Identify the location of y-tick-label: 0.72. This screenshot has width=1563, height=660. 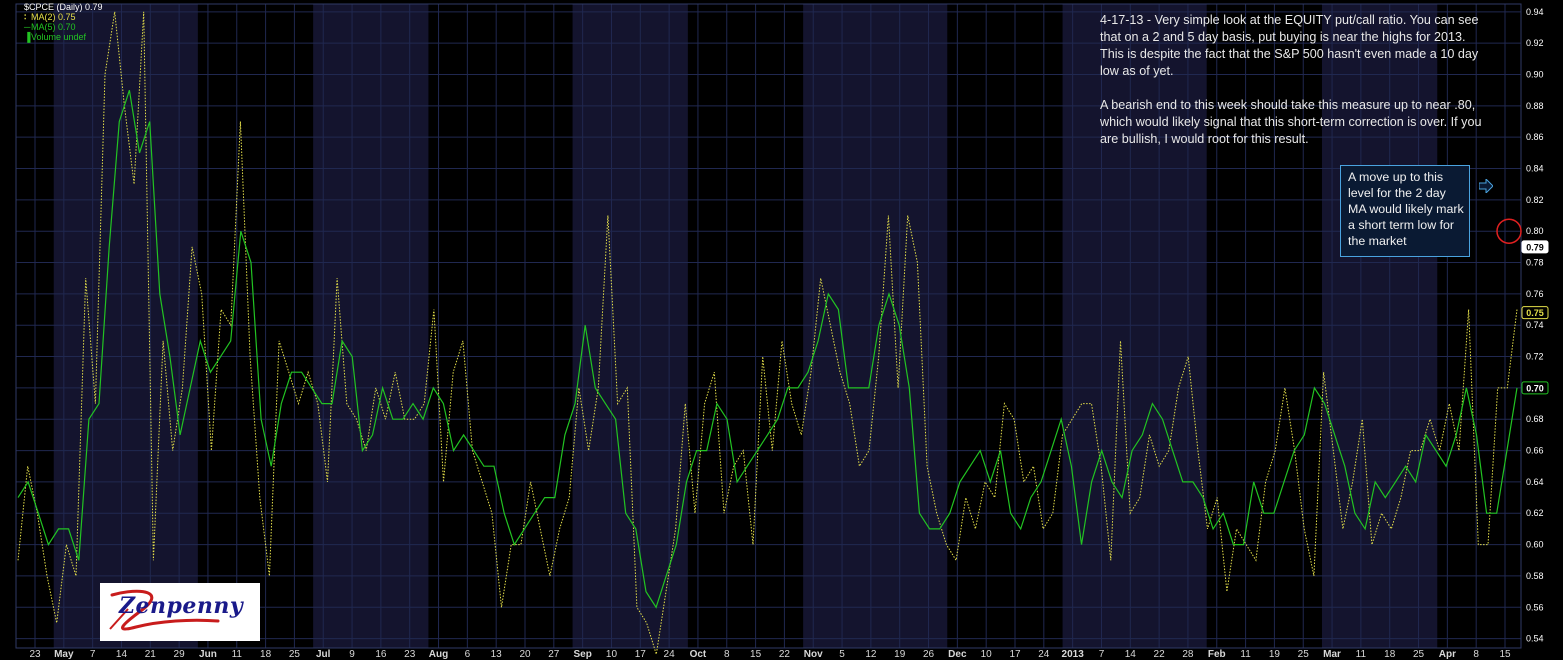
(1535, 357).